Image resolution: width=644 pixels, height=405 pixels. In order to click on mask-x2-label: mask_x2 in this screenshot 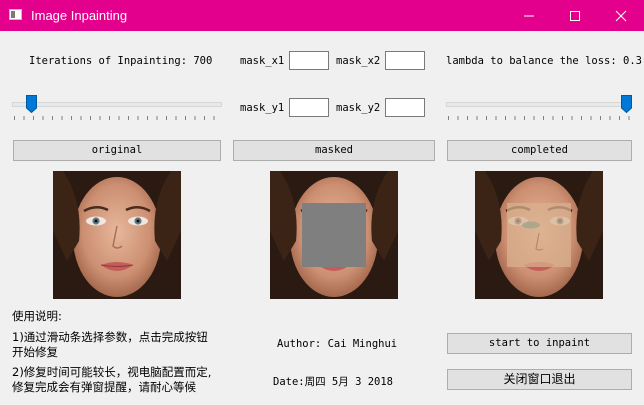, I will do `click(358, 61)`.